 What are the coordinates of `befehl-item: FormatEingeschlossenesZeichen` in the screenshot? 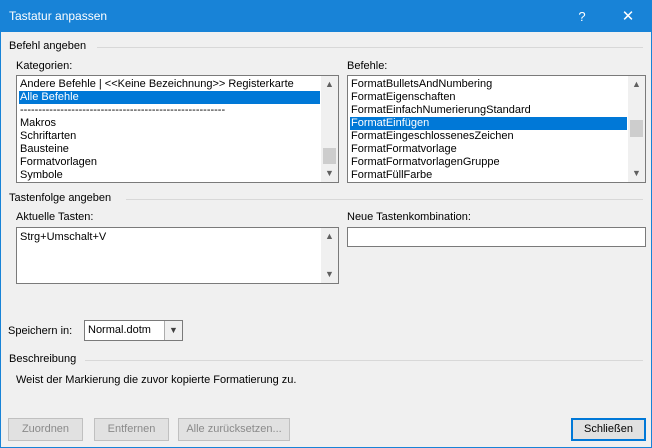 It's located at (432, 136).